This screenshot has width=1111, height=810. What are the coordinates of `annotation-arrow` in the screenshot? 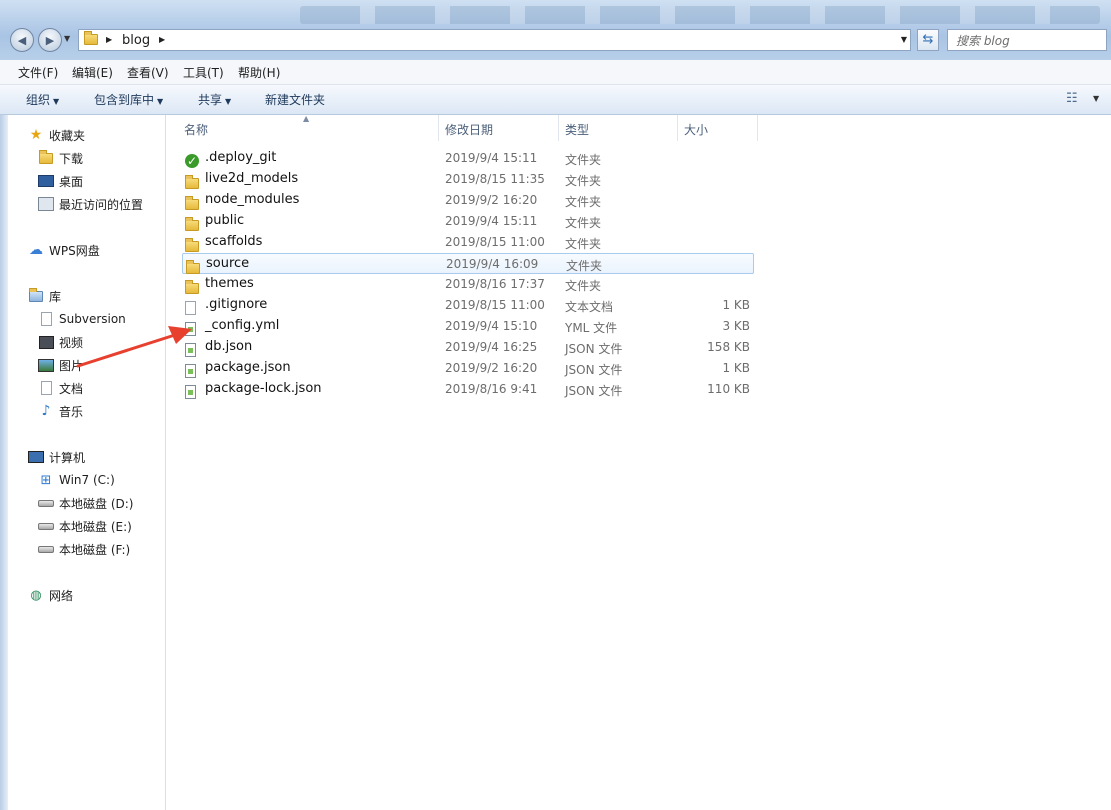 It's located at (134, 347).